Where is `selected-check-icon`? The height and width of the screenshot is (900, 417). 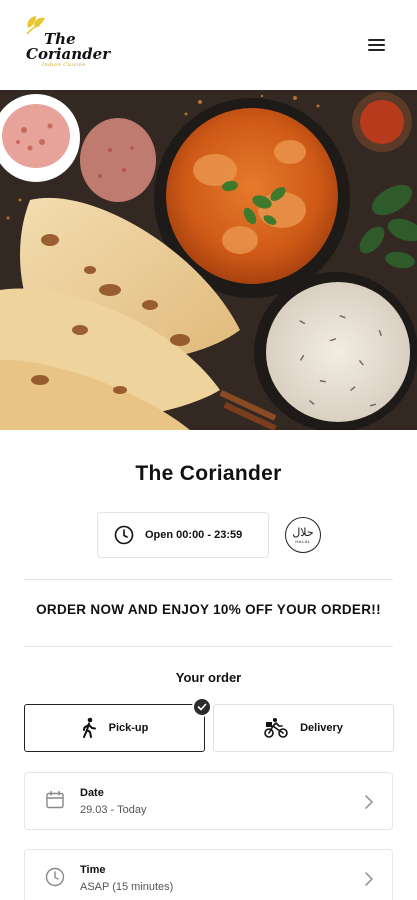
selected-check-icon is located at coordinates (202, 707).